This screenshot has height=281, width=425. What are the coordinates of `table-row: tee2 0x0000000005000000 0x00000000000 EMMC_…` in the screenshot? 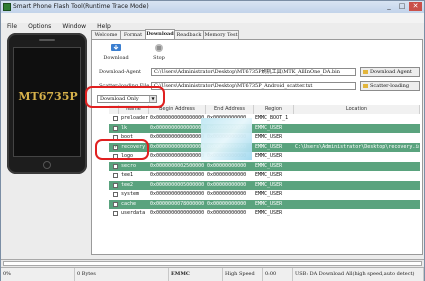 It's located at (264, 185).